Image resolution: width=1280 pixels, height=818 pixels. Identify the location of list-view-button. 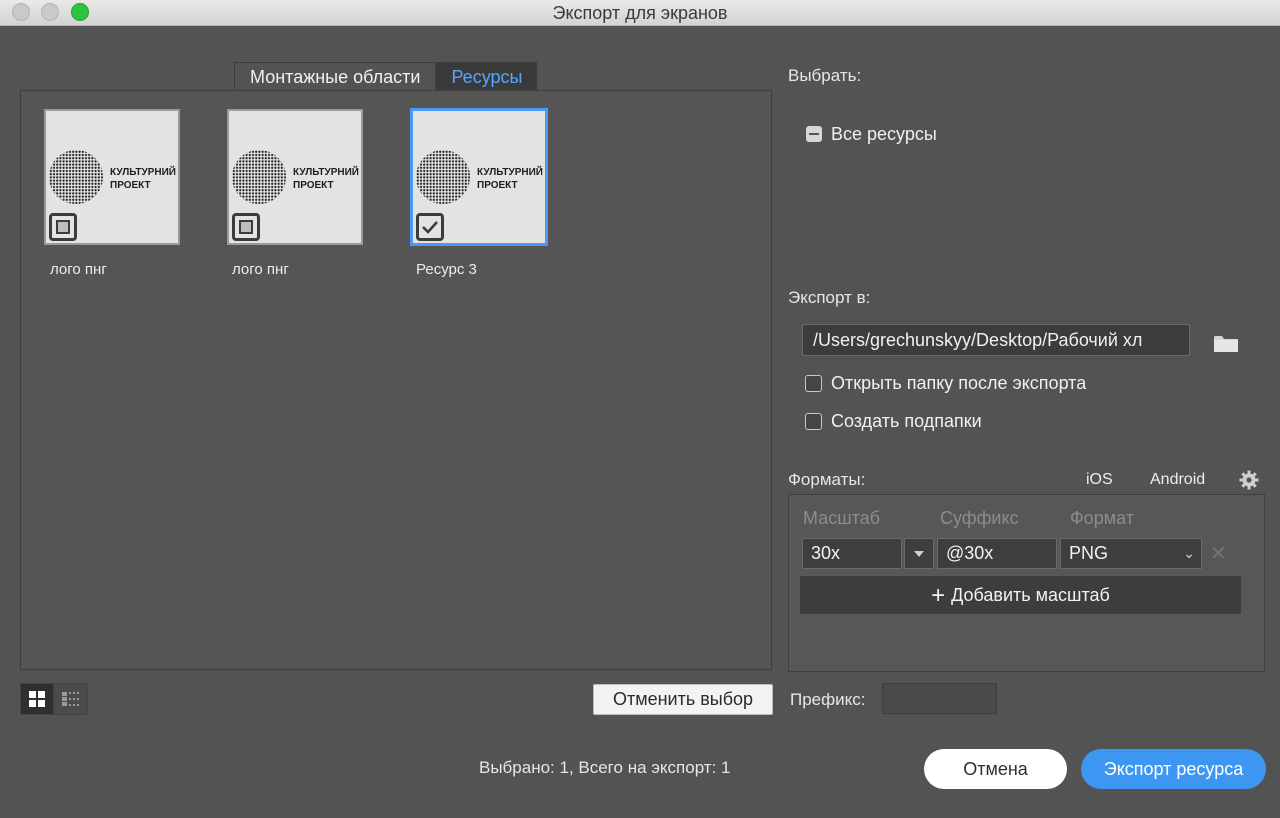
(71, 699).